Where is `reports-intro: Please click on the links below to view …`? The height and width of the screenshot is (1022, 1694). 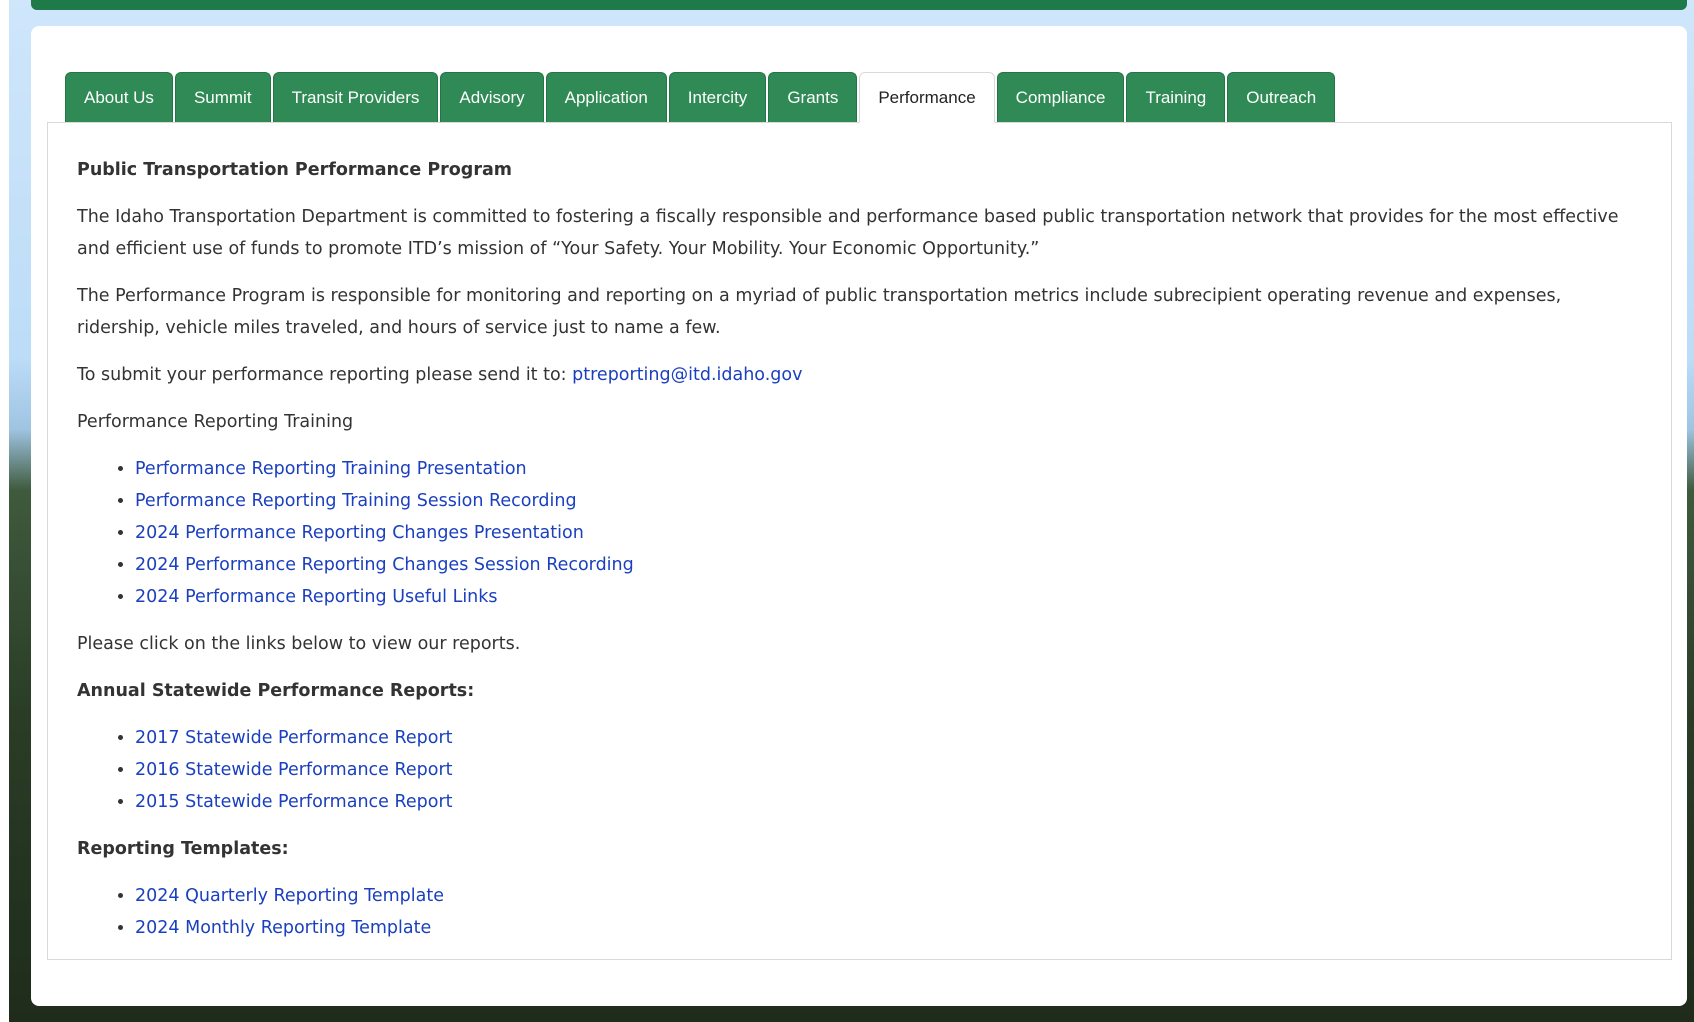 reports-intro: Please click on the links below to view … is located at coordinates (299, 644).